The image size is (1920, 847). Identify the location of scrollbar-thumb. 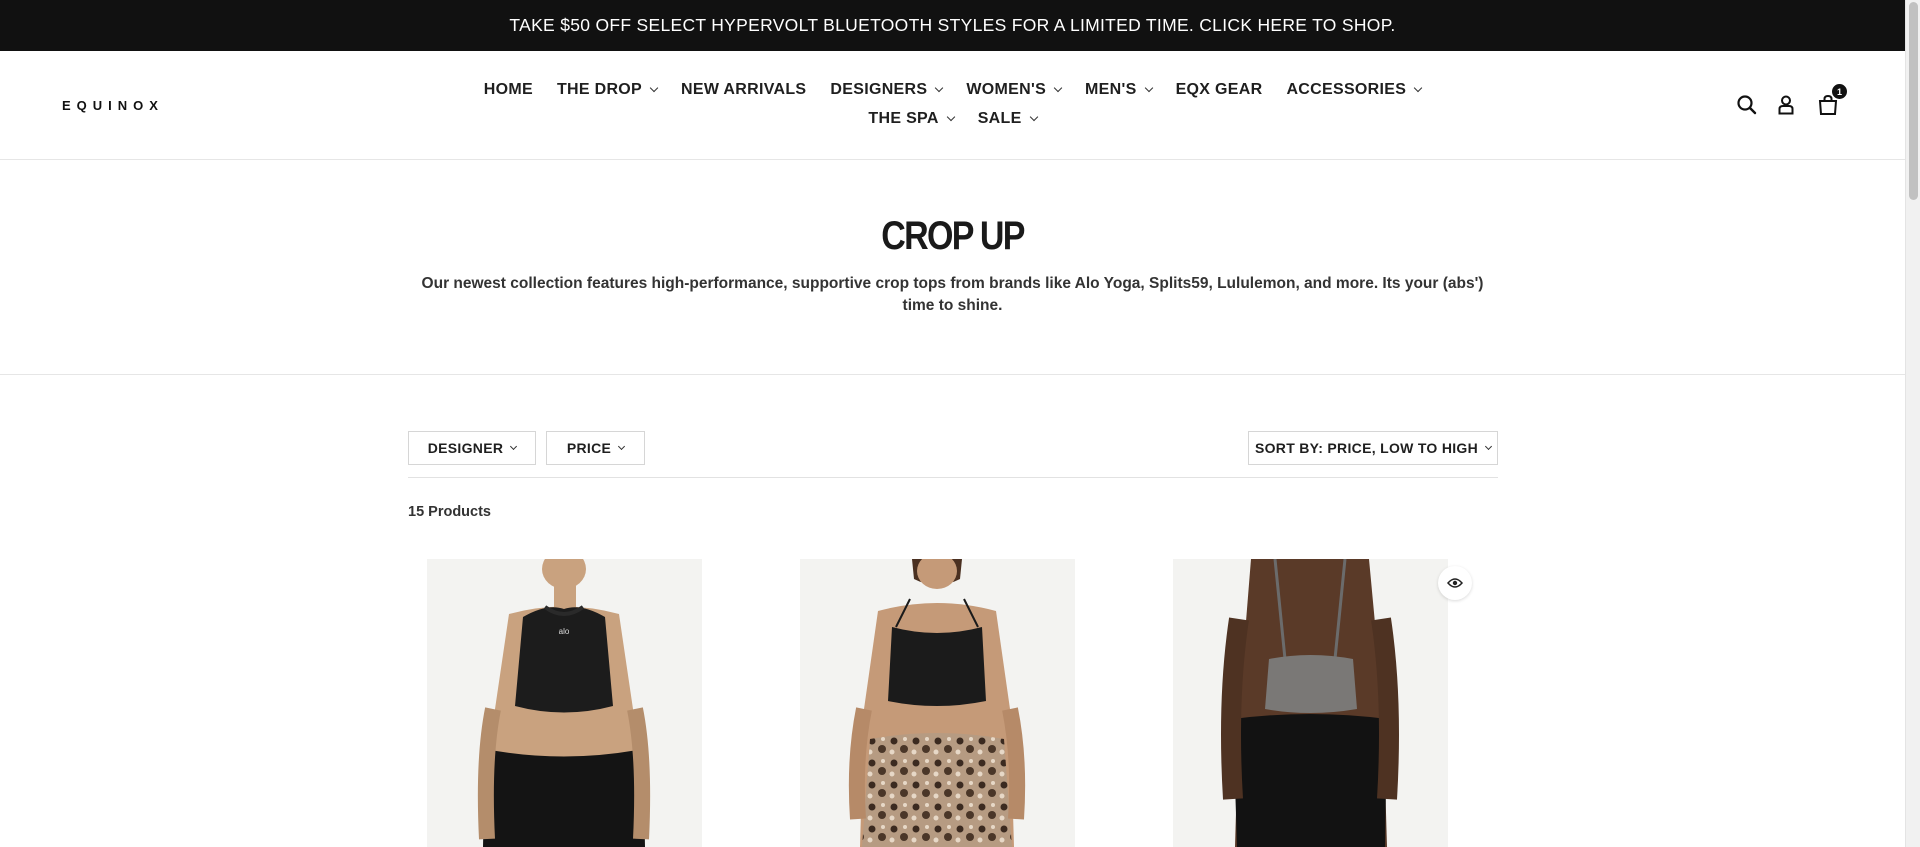
(1913, 101).